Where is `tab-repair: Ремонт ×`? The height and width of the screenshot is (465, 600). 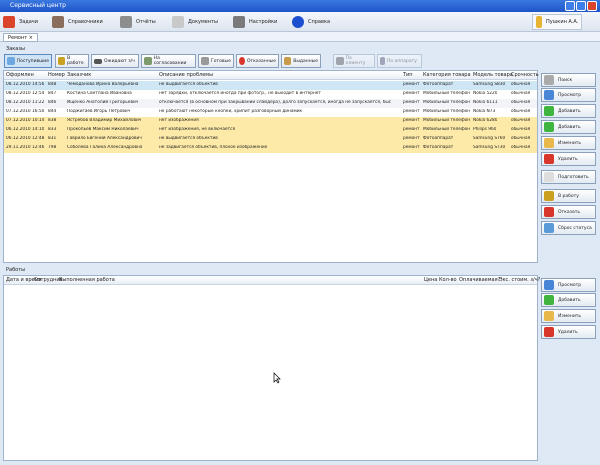
tab-repair: Ремонт × is located at coordinates (20, 37).